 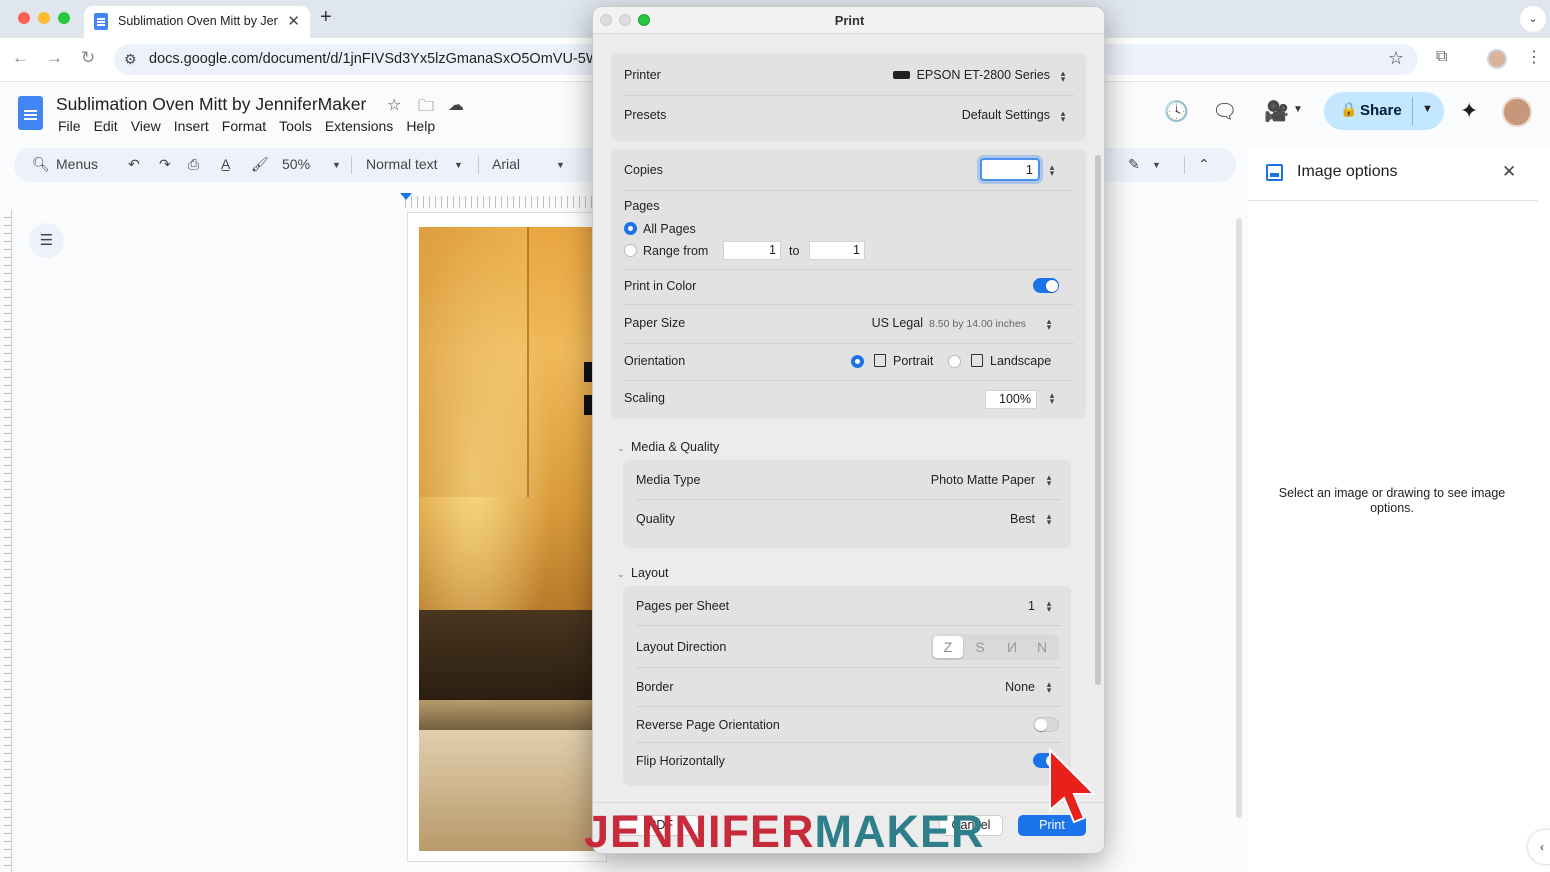 I want to click on menu-view: View, so click(x=146, y=126).